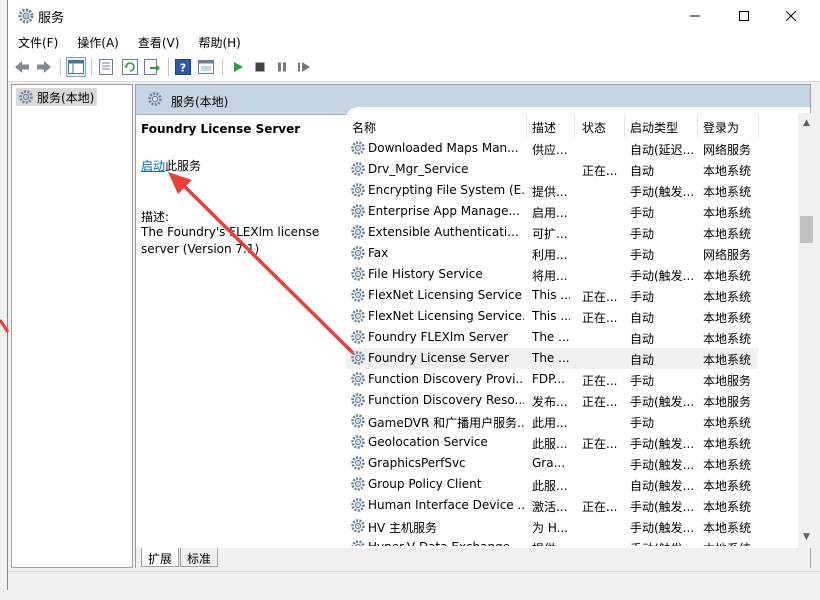 Image resolution: width=820 pixels, height=600 pixels. I want to click on table-row: Extensible Authenticati... 可扩... 手动 本地系统, so click(552, 232).